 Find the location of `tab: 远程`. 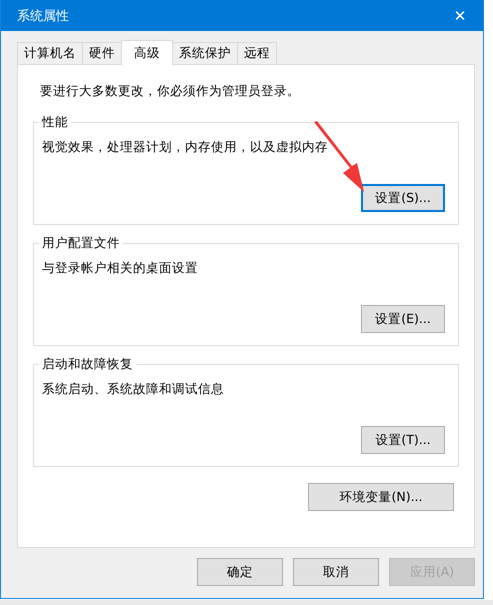

tab: 远程 is located at coordinates (257, 53).